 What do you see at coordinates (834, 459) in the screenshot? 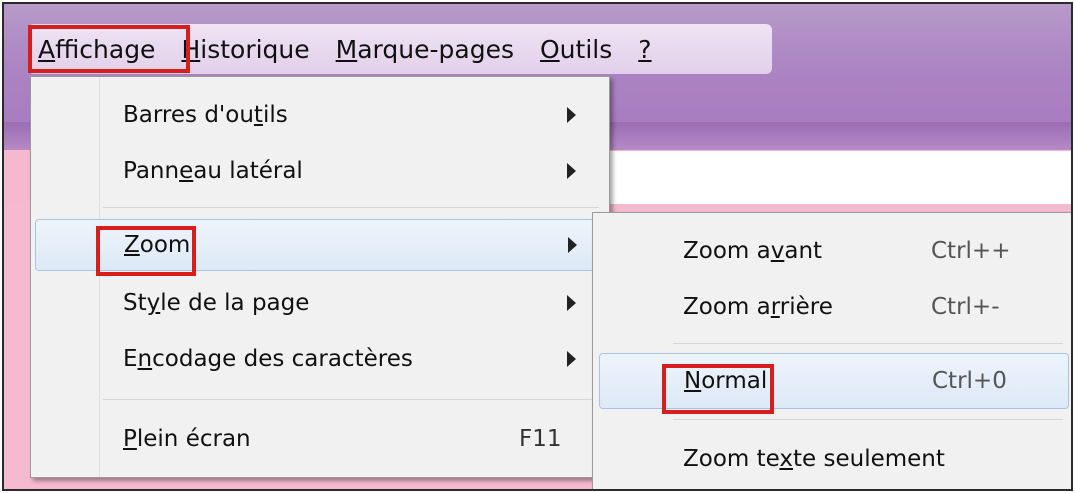
I see `submenu-item-zoom-text-only: Zoom texte seulement` at bounding box center [834, 459].